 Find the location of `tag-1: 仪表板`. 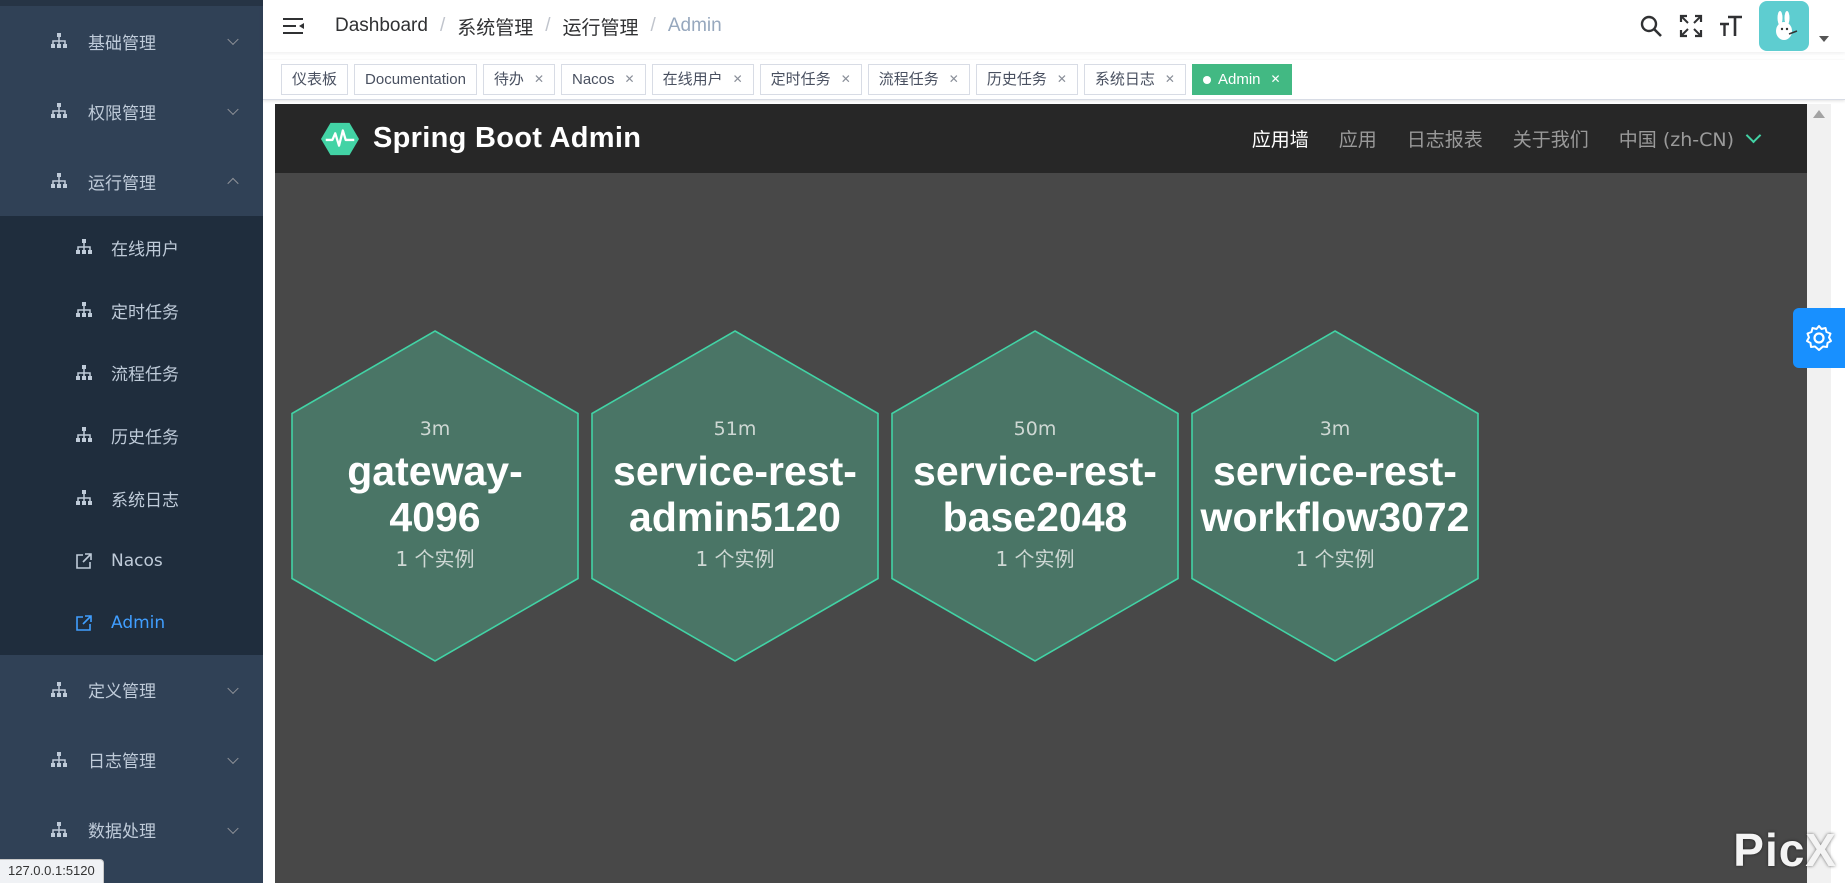

tag-1: 仪表板 is located at coordinates (315, 79).